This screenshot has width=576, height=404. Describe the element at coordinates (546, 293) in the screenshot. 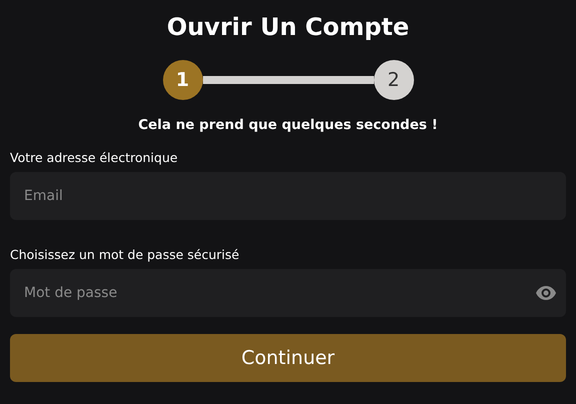

I see `eye-icon` at that location.